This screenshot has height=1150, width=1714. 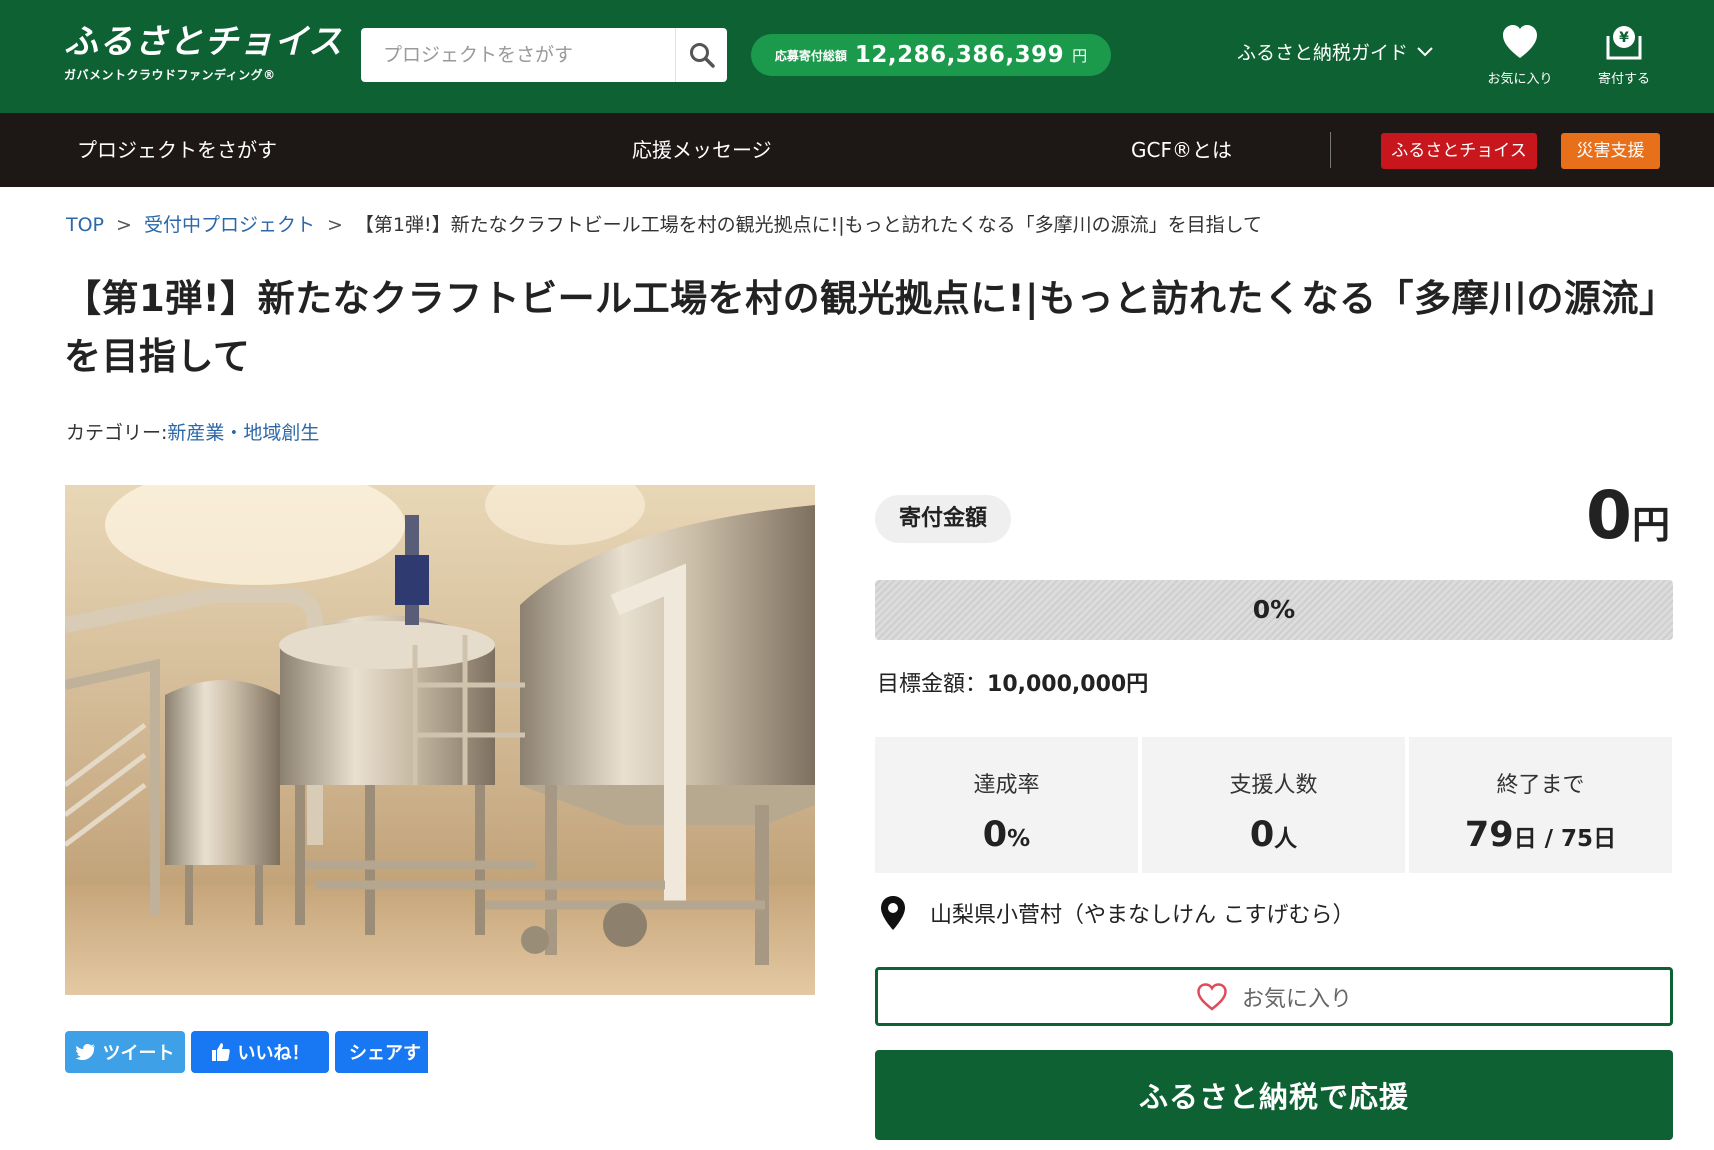 What do you see at coordinates (85, 225) in the screenshot?
I see `breadcrumb-top: TOP` at bounding box center [85, 225].